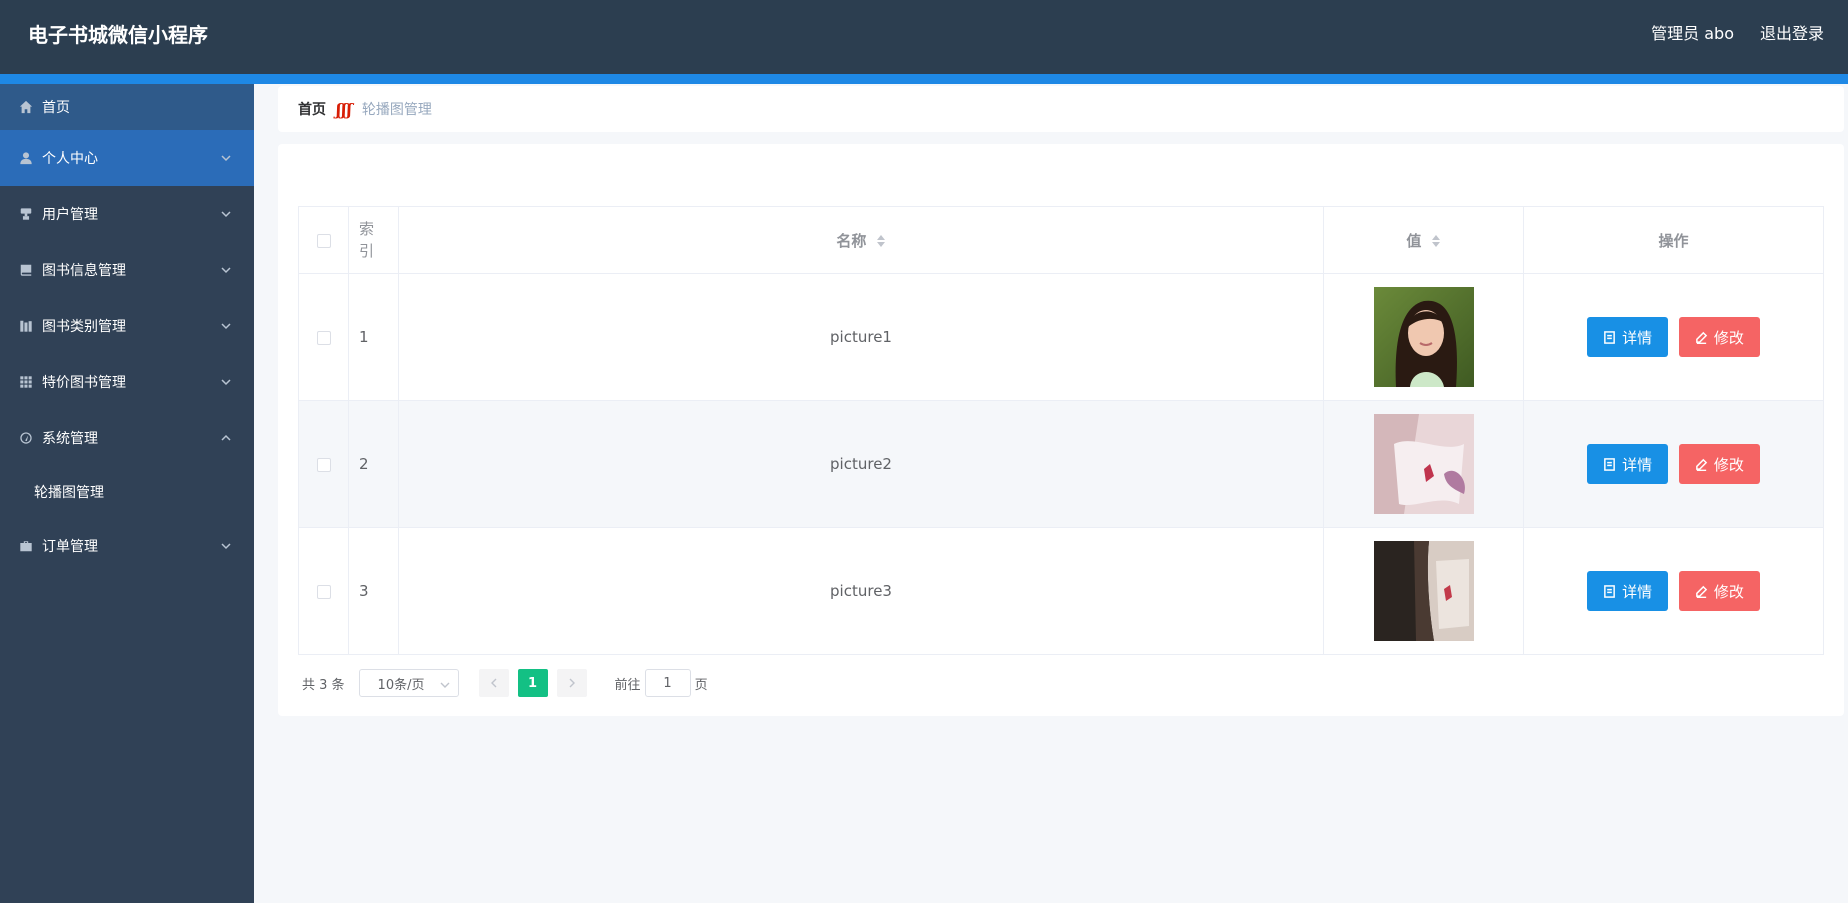 This screenshot has width=1848, height=903. What do you see at coordinates (396, 110) in the screenshot?
I see `breadcrumb-current: 轮播图管理` at bounding box center [396, 110].